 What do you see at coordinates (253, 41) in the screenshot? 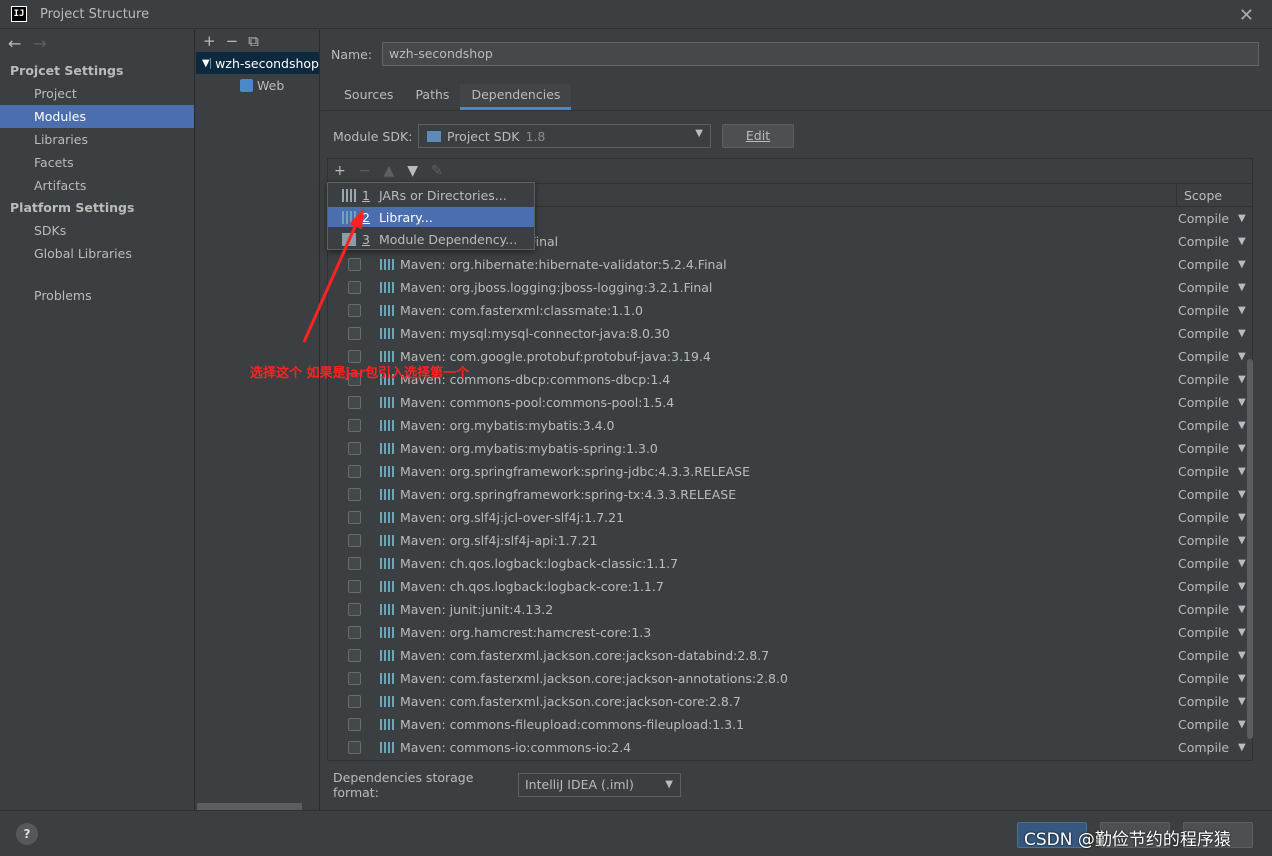
I see `copy-module-icon: ⧉` at bounding box center [253, 41].